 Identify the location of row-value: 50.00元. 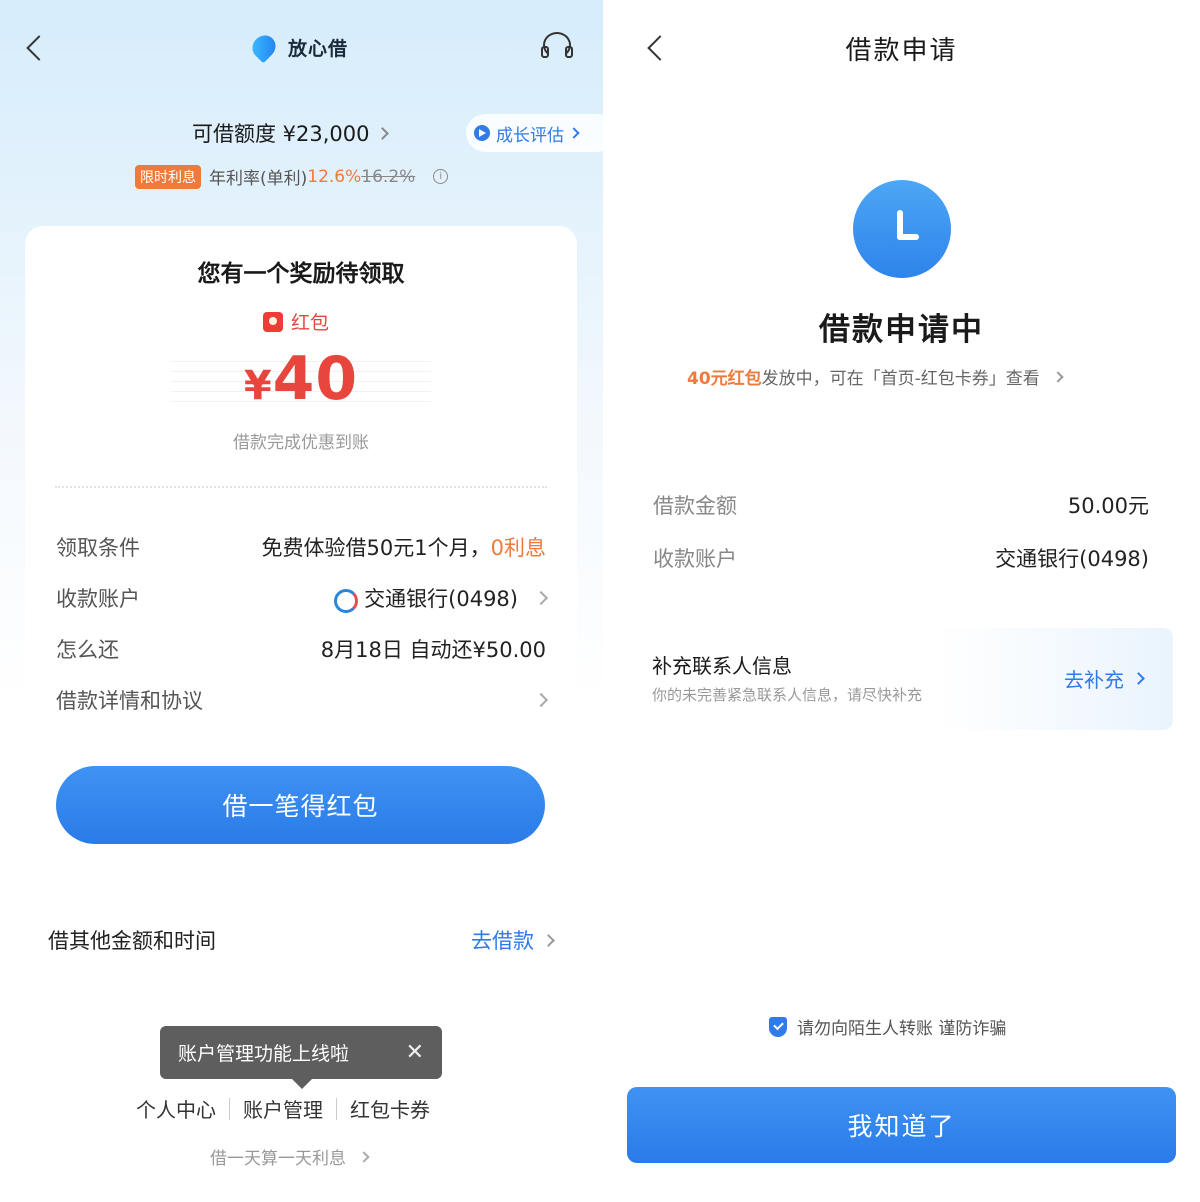
(1108, 506).